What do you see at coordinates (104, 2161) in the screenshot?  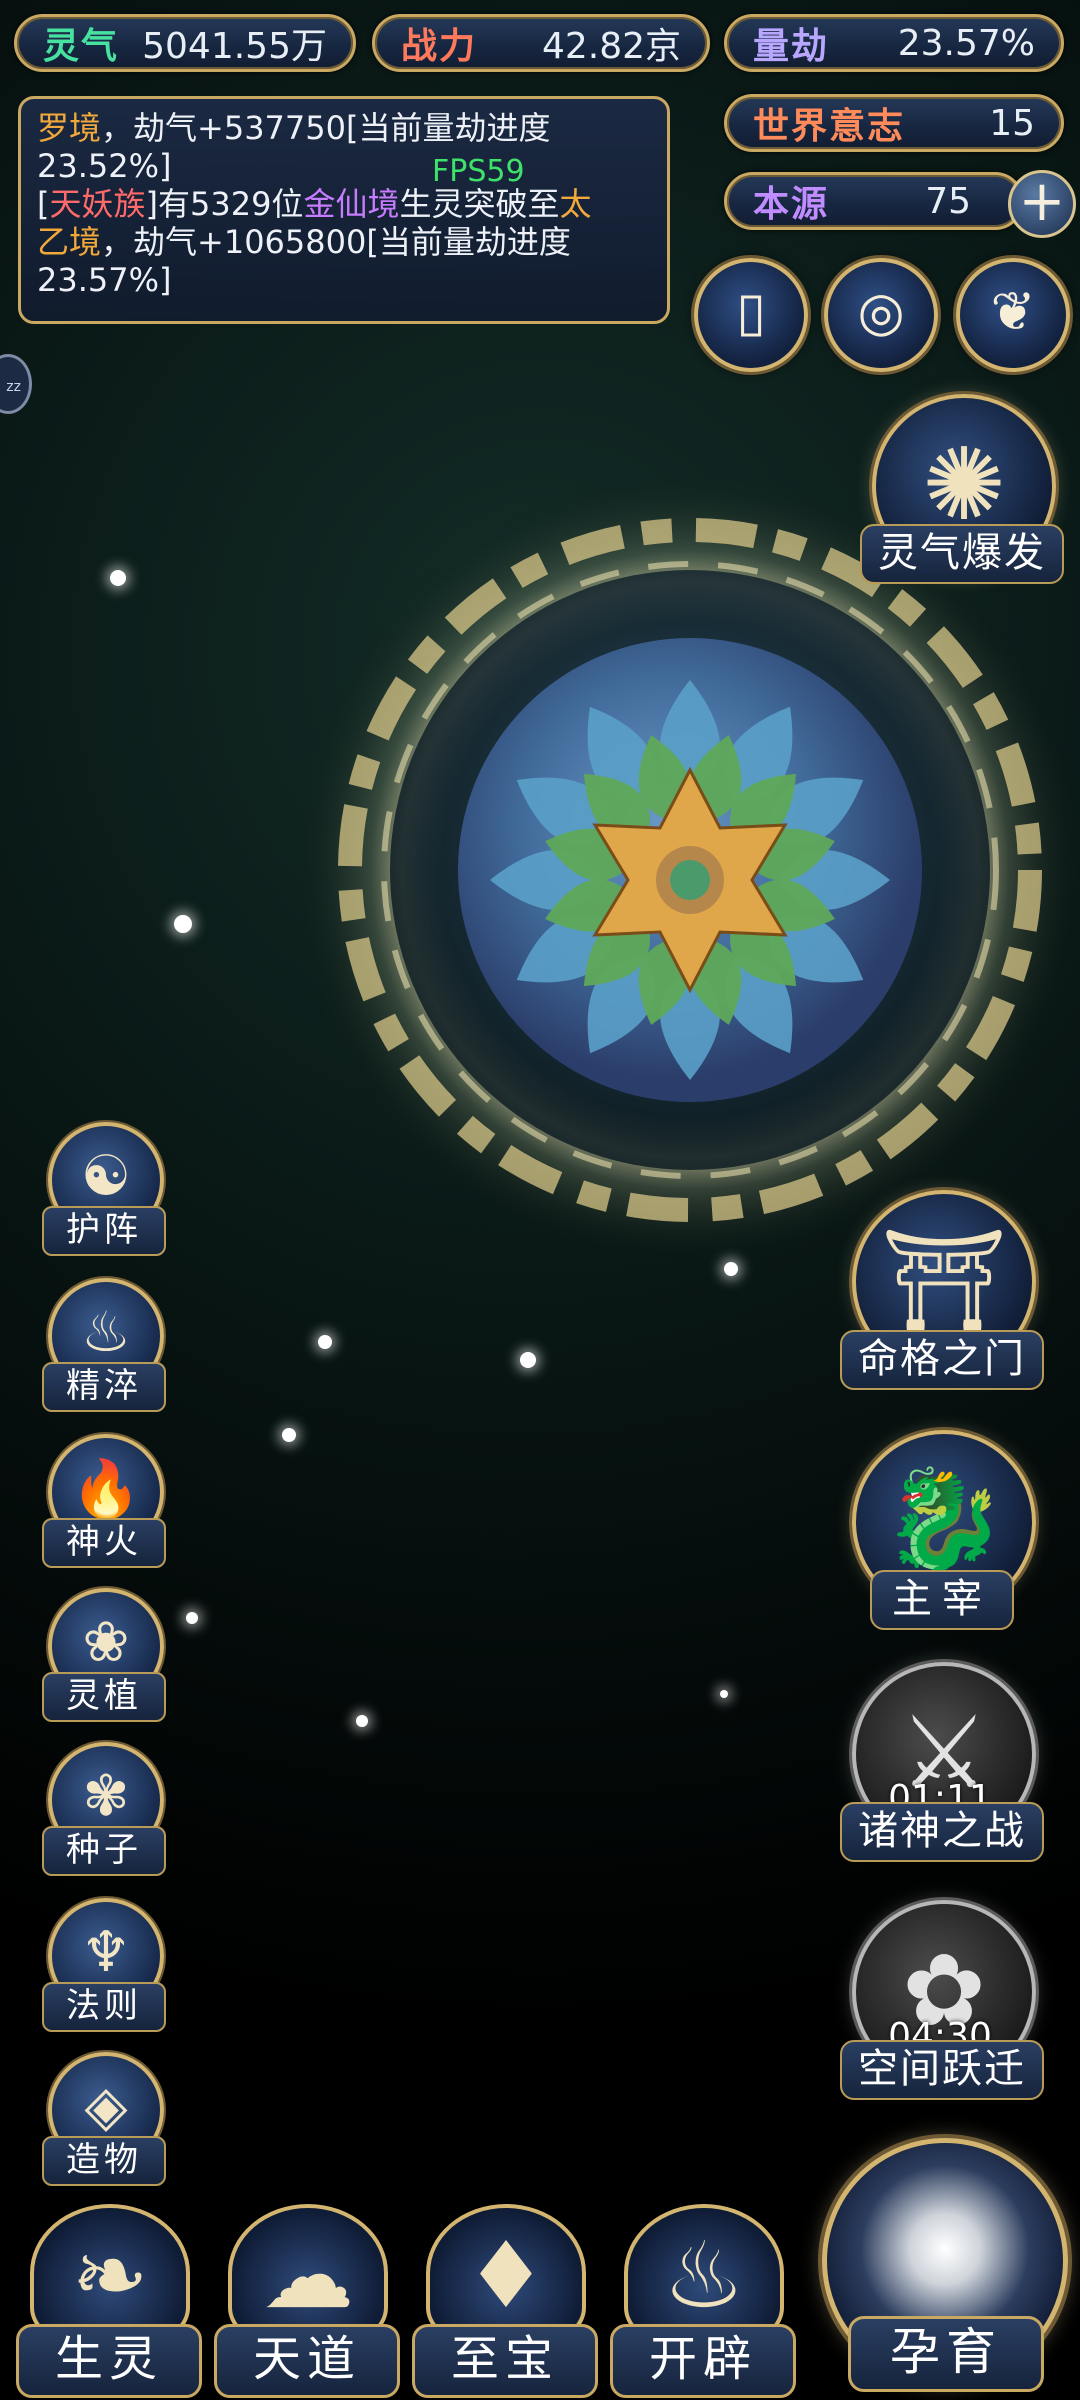 I see `sidebar-item-label: 造物` at bounding box center [104, 2161].